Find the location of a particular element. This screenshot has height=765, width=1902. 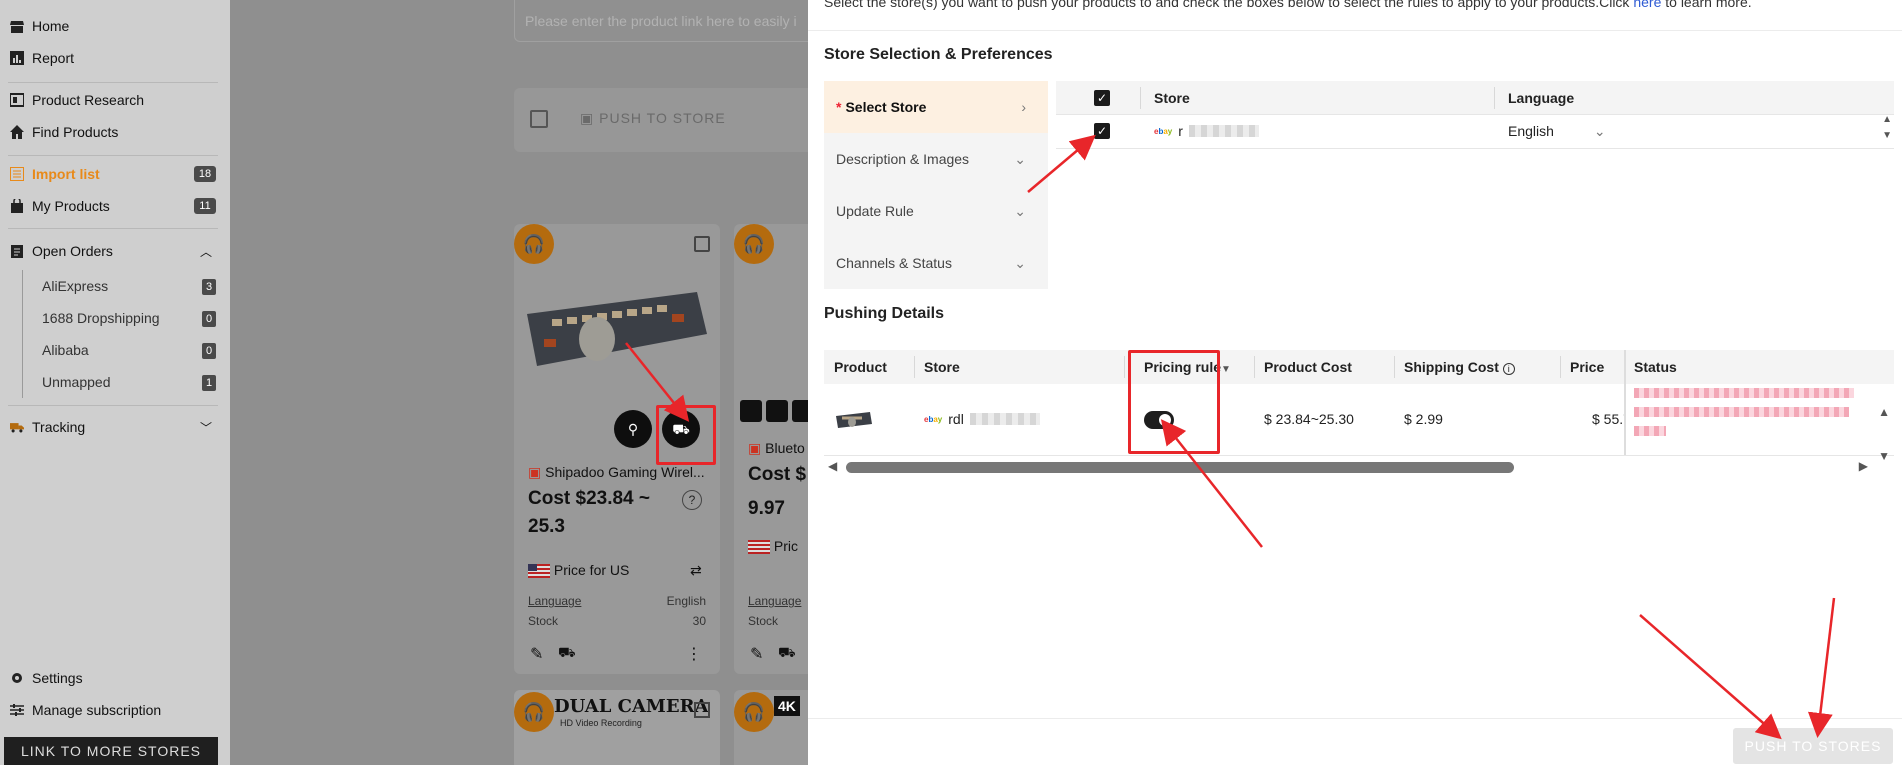

sidebar-item-manage-subscription: Manage subscription is located at coordinates (85, 710).